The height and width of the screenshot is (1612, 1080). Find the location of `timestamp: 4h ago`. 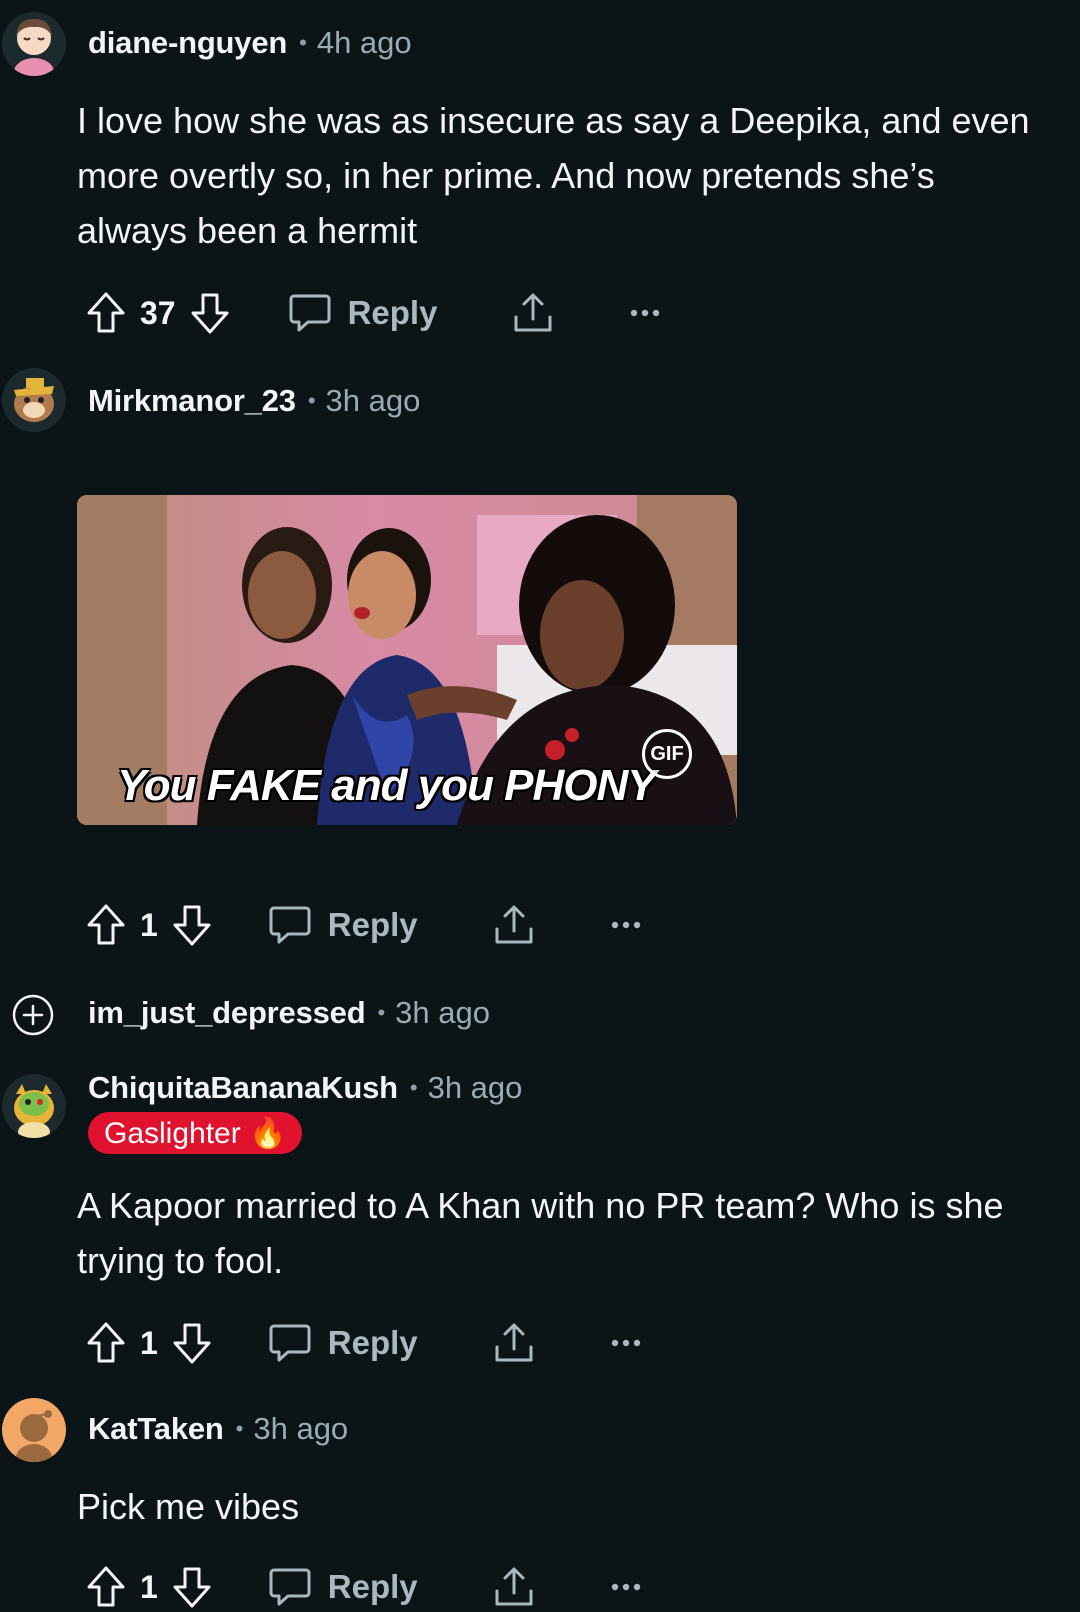

timestamp: 4h ago is located at coordinates (364, 42).